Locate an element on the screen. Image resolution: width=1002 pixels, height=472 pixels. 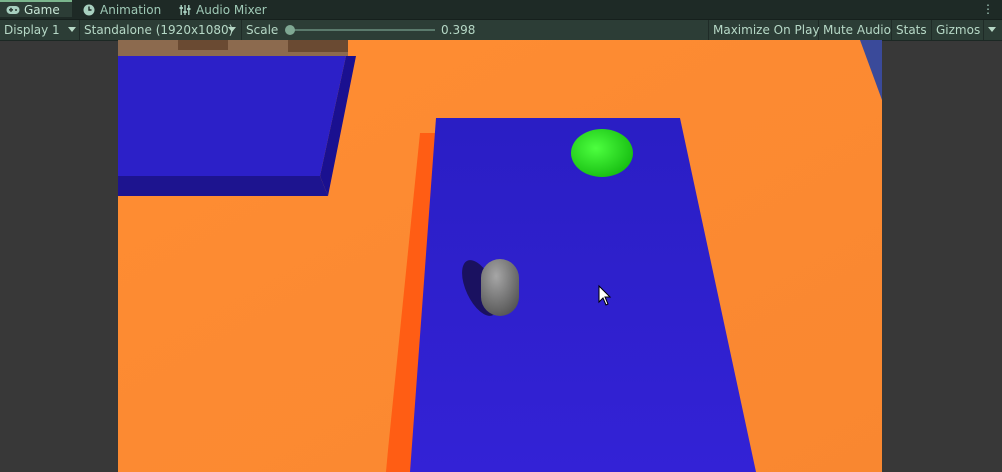
stats-label: Stats is located at coordinates (911, 30).